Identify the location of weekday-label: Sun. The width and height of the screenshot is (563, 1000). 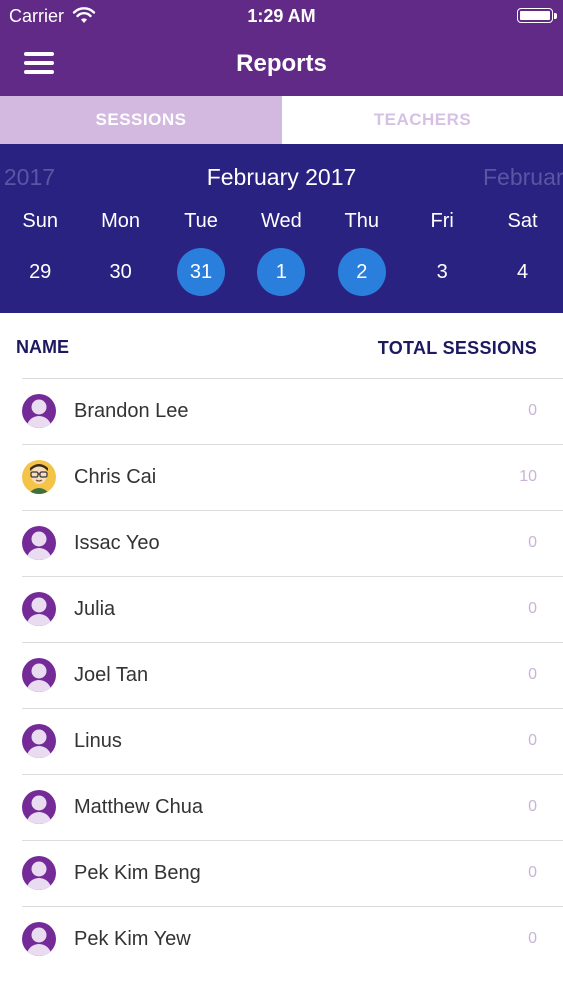
(40, 221).